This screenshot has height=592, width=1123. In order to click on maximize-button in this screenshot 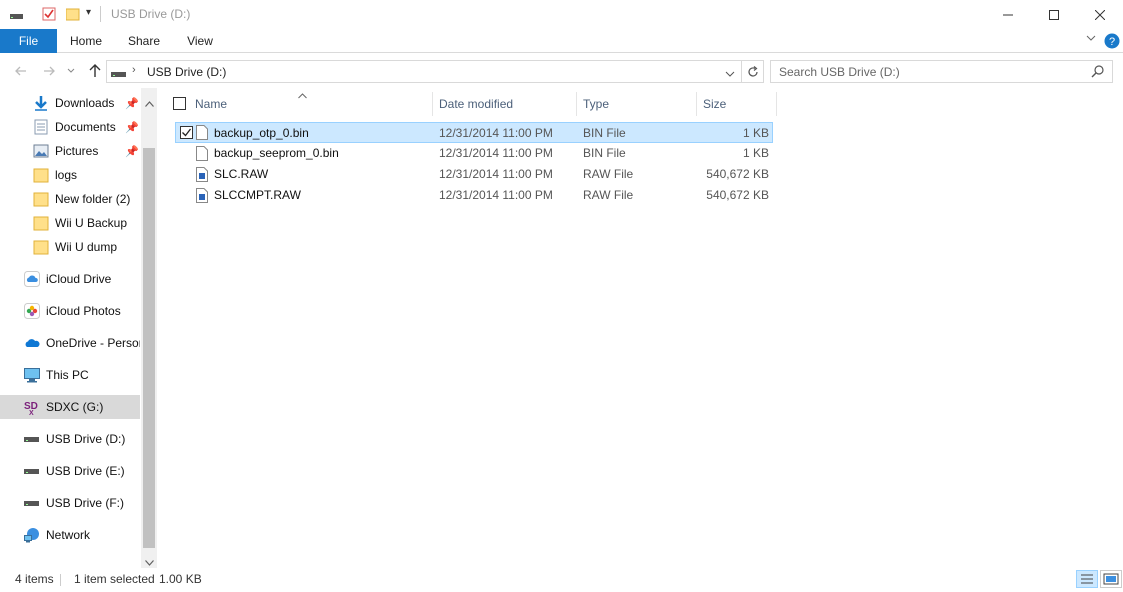, I will do `click(1054, 14)`.